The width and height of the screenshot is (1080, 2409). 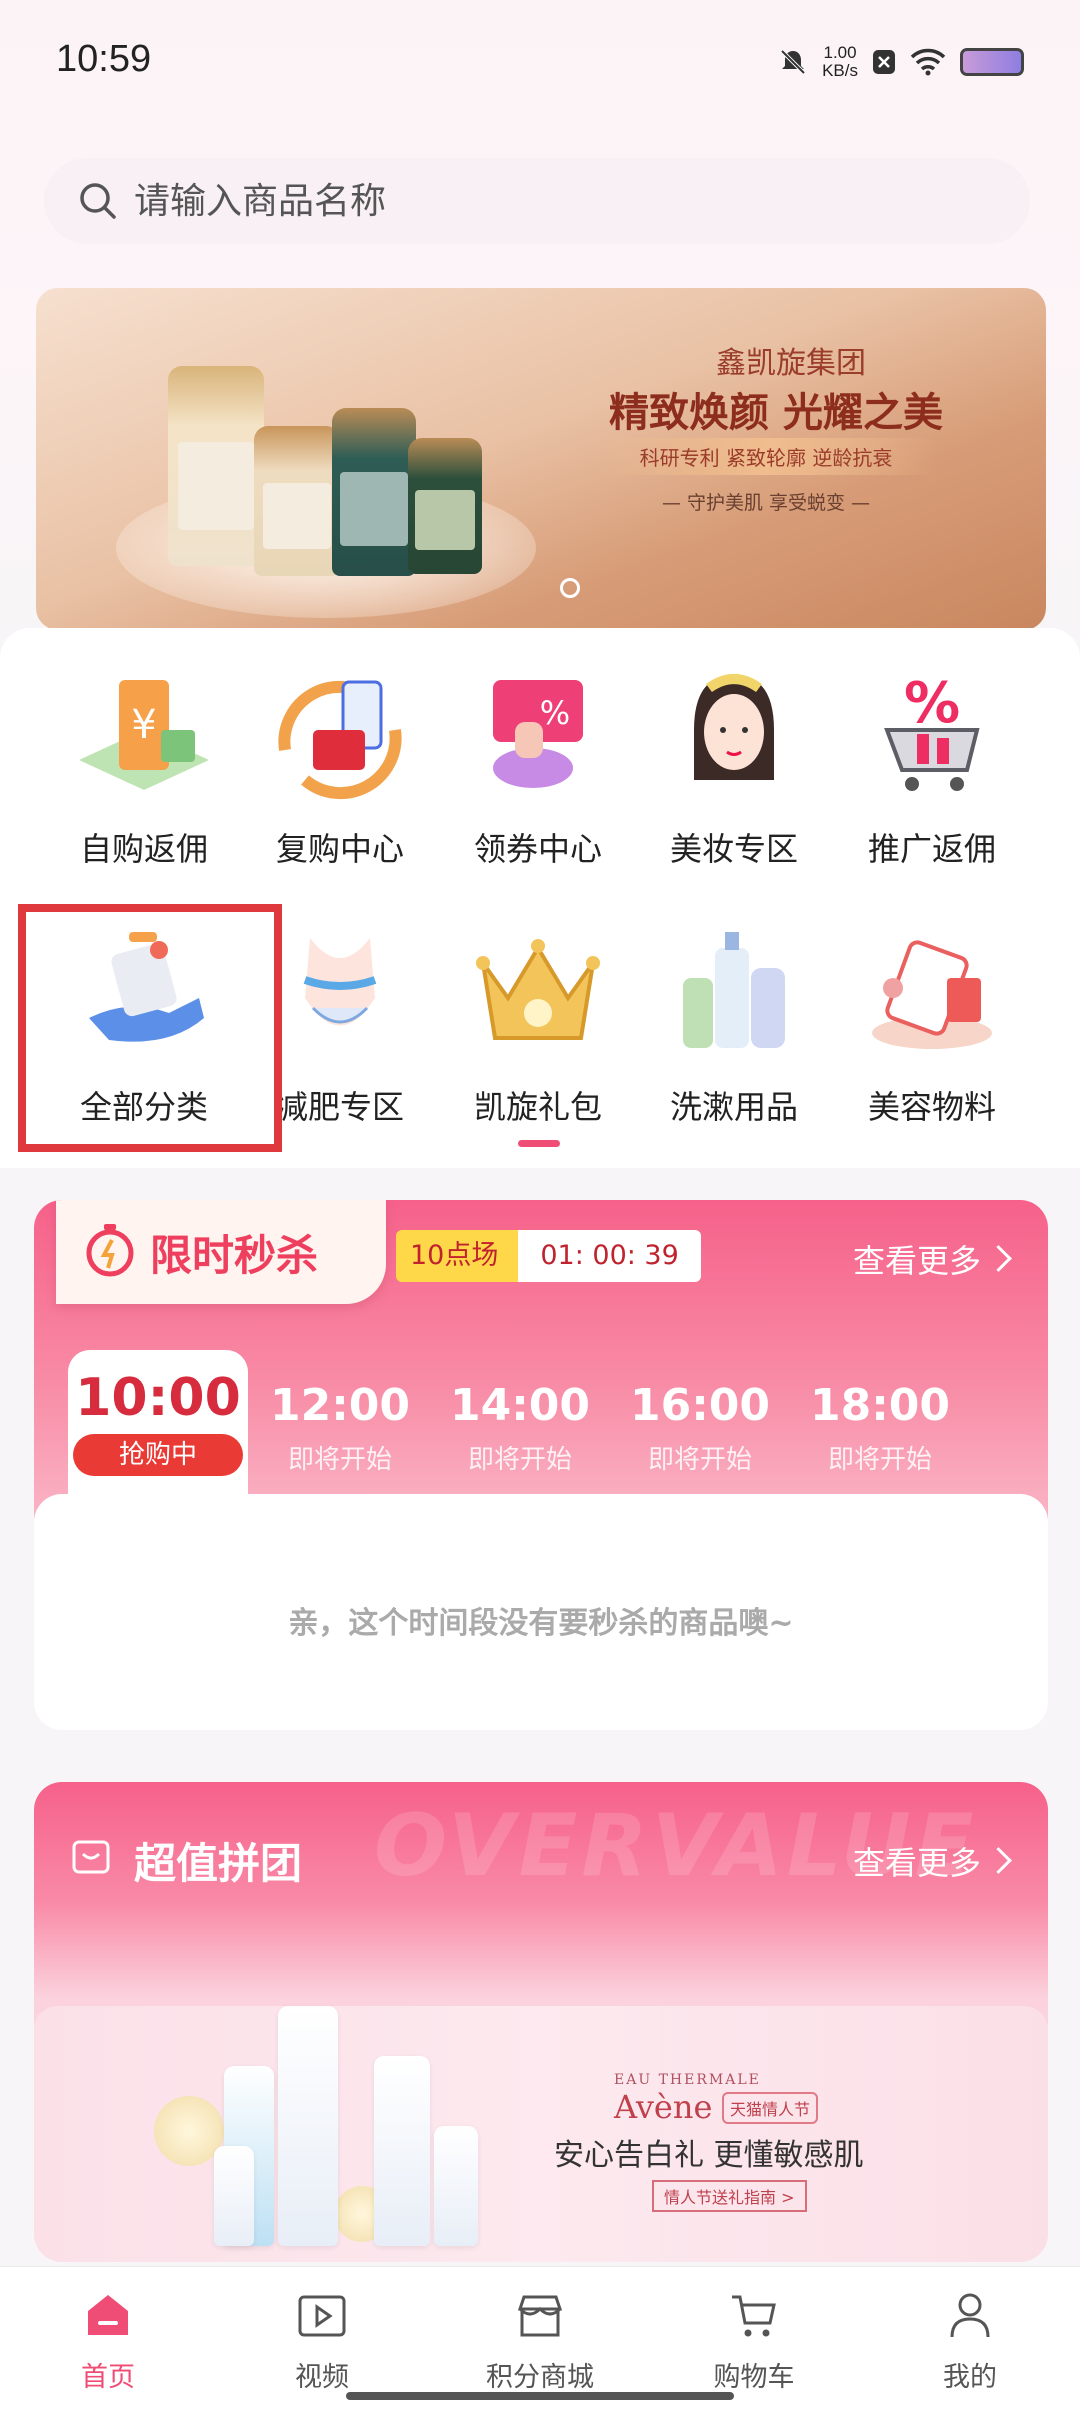 I want to click on slot-time: 16:00, so click(x=700, y=1405).